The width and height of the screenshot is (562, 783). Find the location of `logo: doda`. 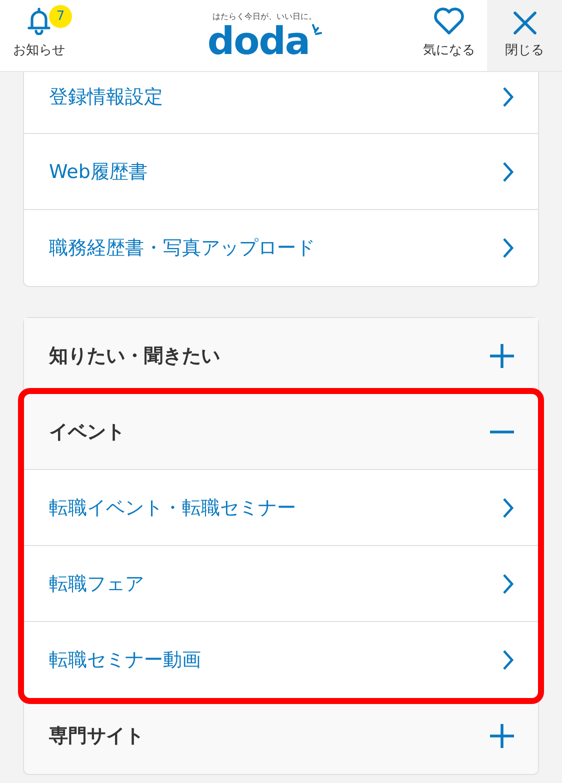

logo: doda is located at coordinates (258, 41).